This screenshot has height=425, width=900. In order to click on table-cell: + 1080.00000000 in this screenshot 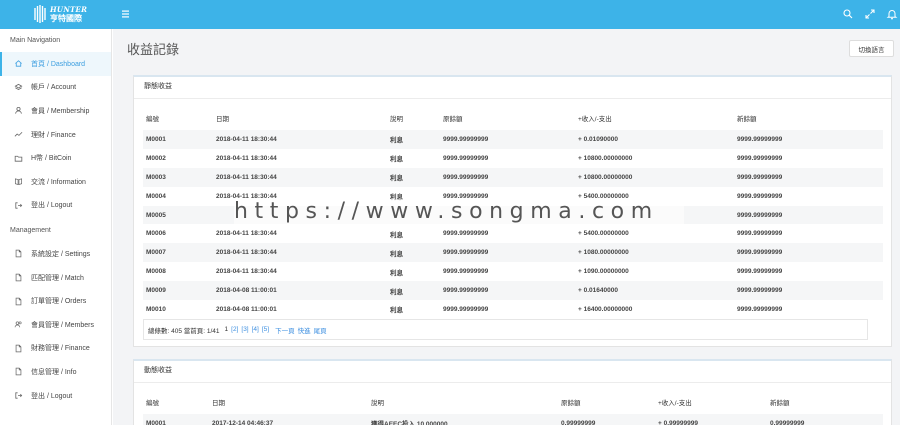, I will do `click(654, 253)`.